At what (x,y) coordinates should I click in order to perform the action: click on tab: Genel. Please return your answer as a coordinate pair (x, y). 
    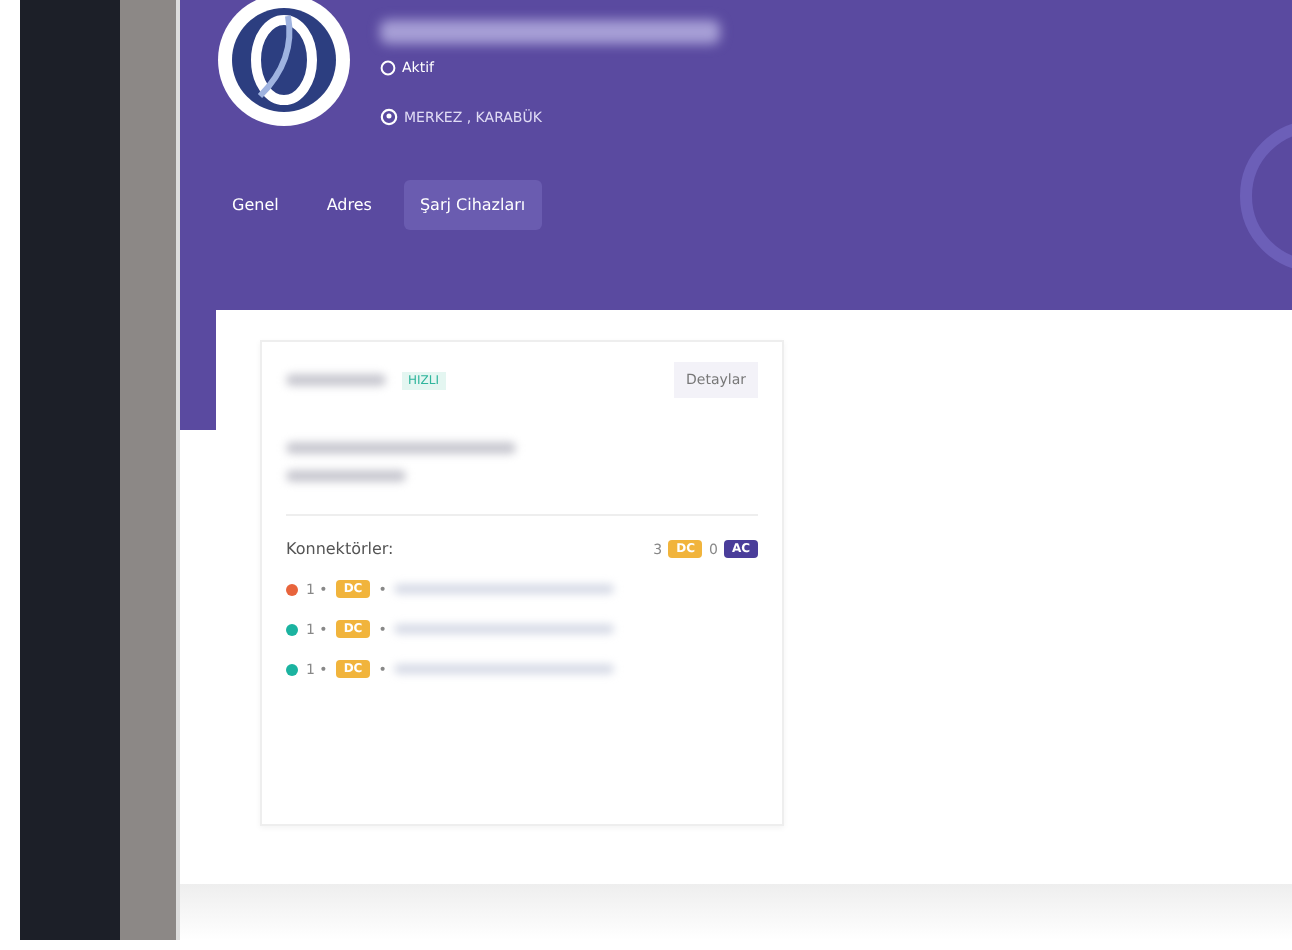
    Looking at the image, I should click on (255, 205).